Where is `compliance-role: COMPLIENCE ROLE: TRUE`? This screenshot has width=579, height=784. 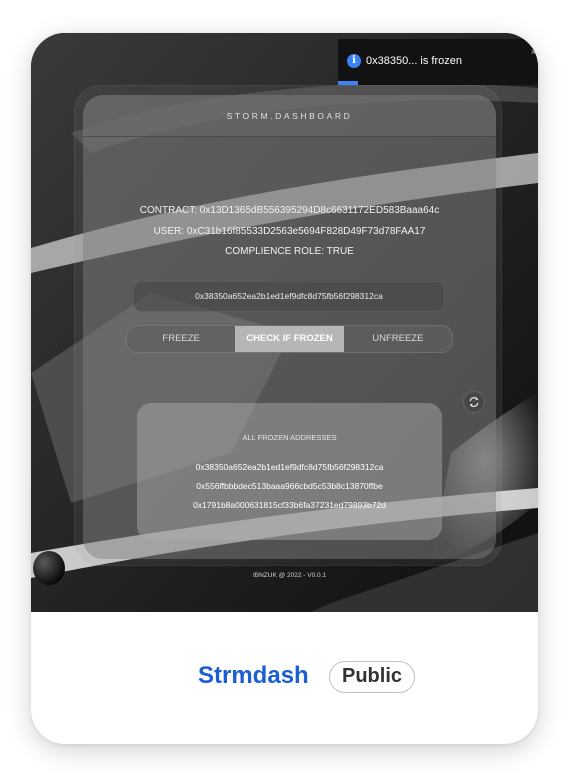 compliance-role: COMPLIENCE ROLE: TRUE is located at coordinates (289, 251).